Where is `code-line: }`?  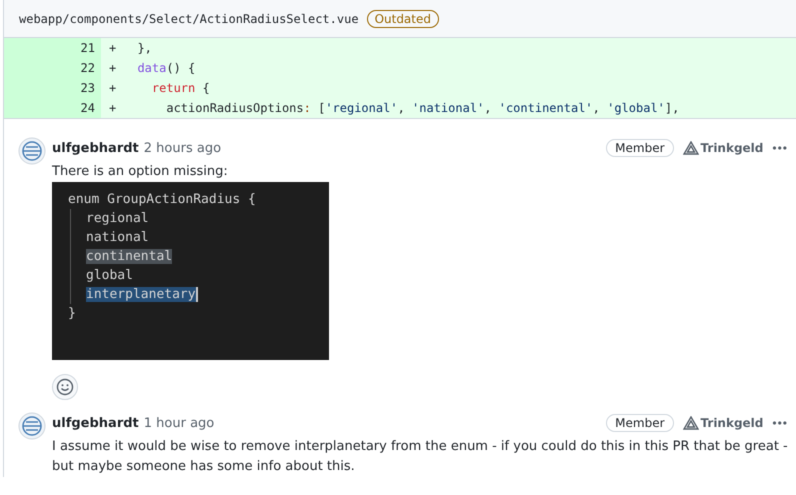
code-line: } is located at coordinates (72, 313).